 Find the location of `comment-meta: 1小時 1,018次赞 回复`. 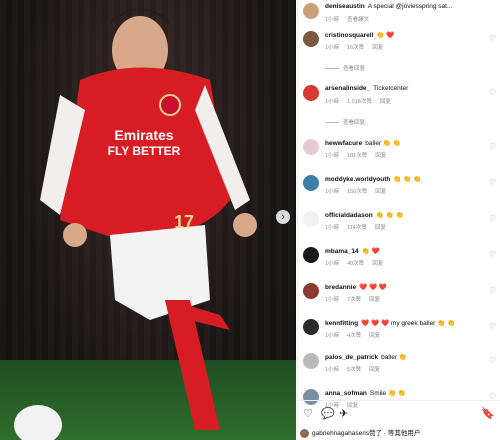

comment-meta: 1小時 1,018次赞 回复 is located at coordinates (358, 101).